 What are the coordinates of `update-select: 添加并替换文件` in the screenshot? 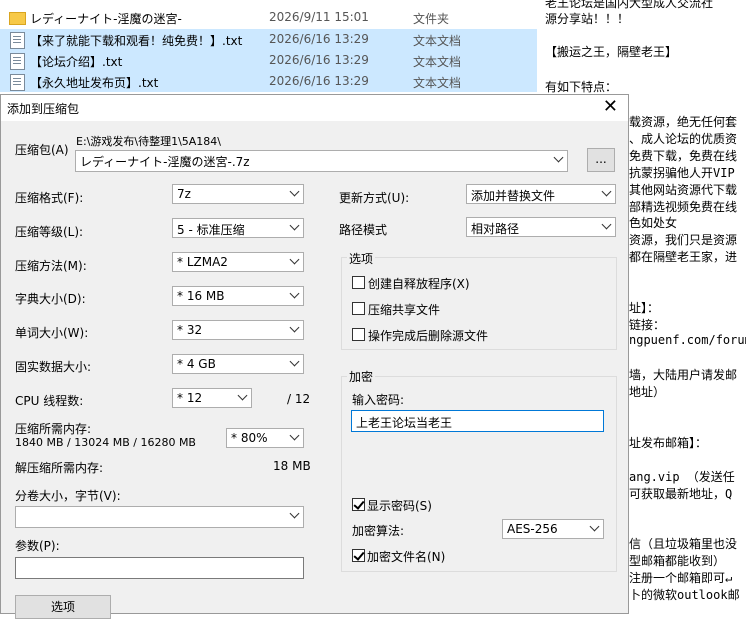 It's located at (541, 194).